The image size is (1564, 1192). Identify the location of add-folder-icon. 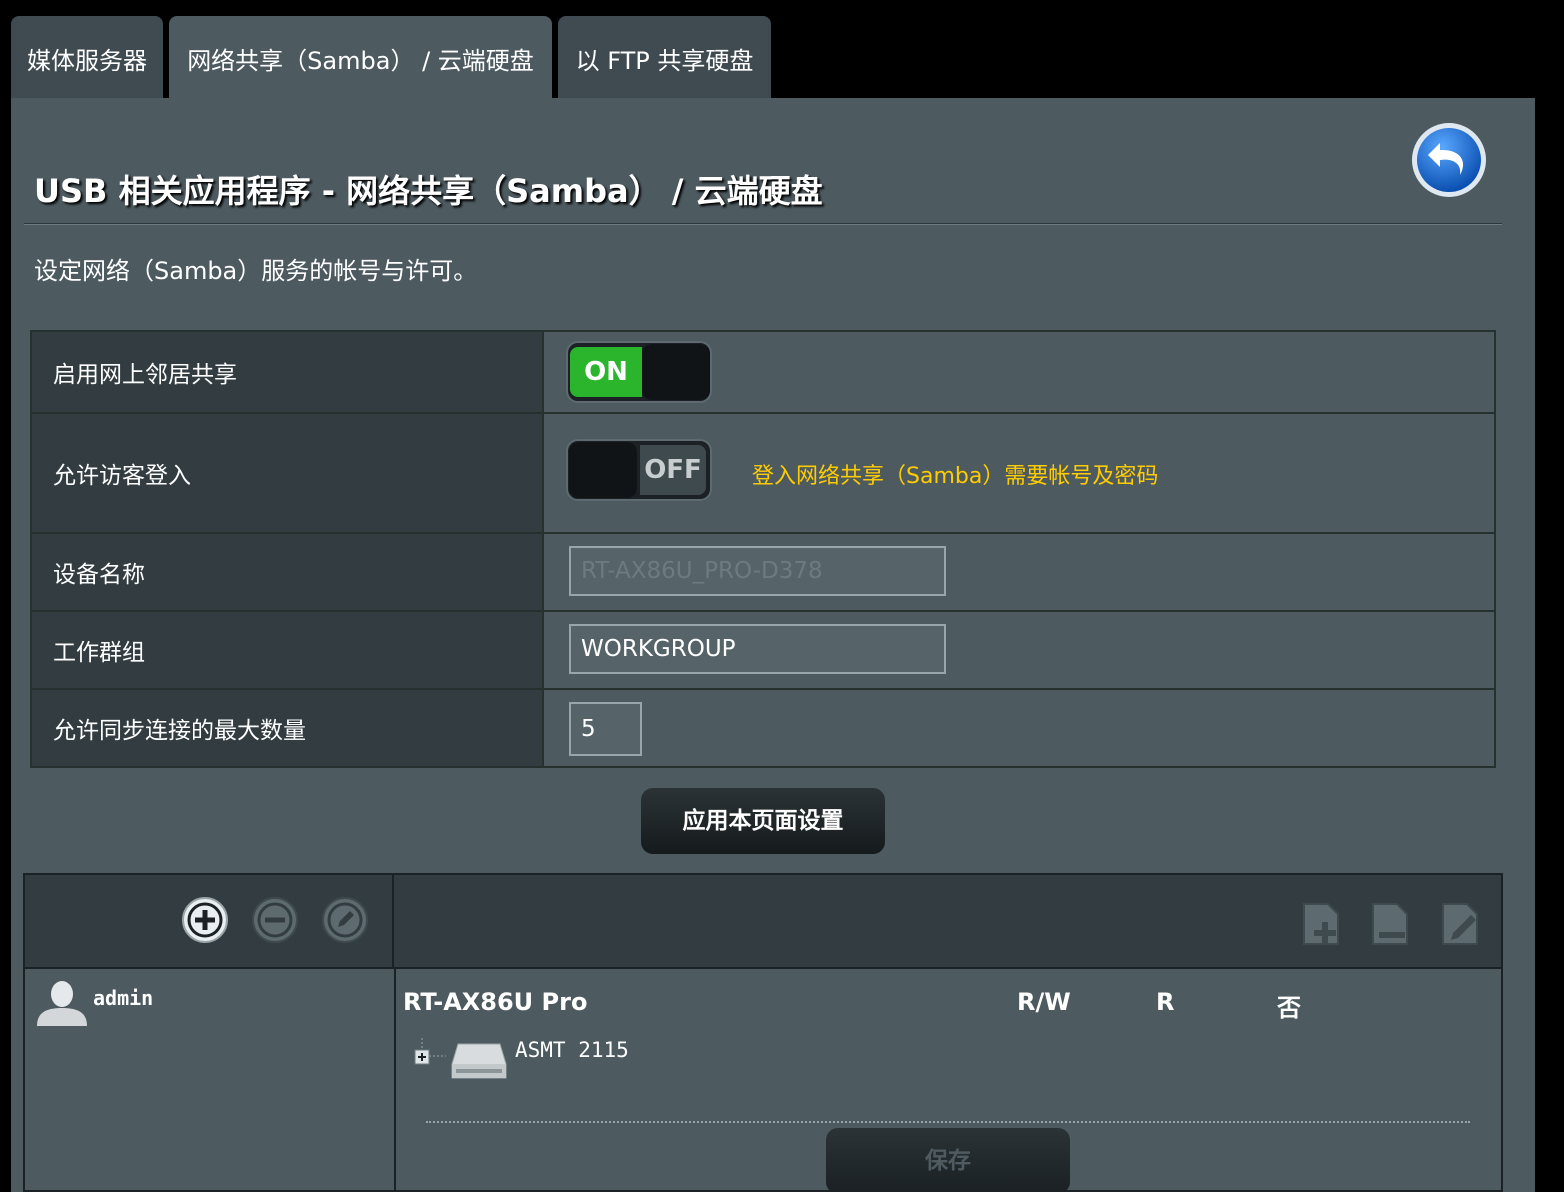
(1322, 924).